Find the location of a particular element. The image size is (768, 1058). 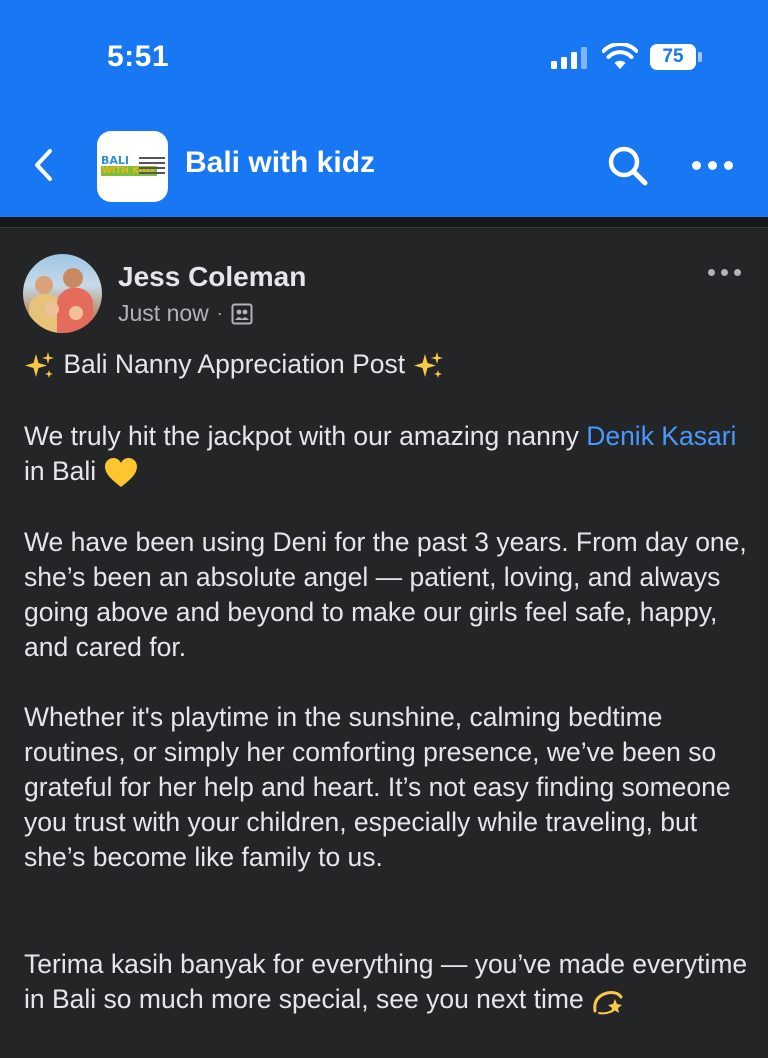

post-timestamp: Just now is located at coordinates (163, 313).